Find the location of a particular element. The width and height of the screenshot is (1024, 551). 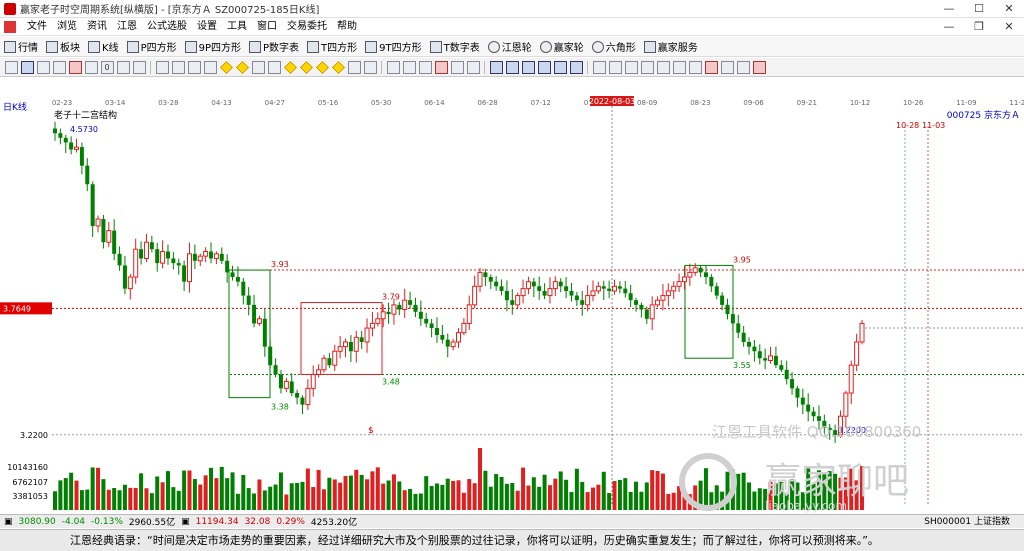

calendar-icon is located at coordinates (496, 67).